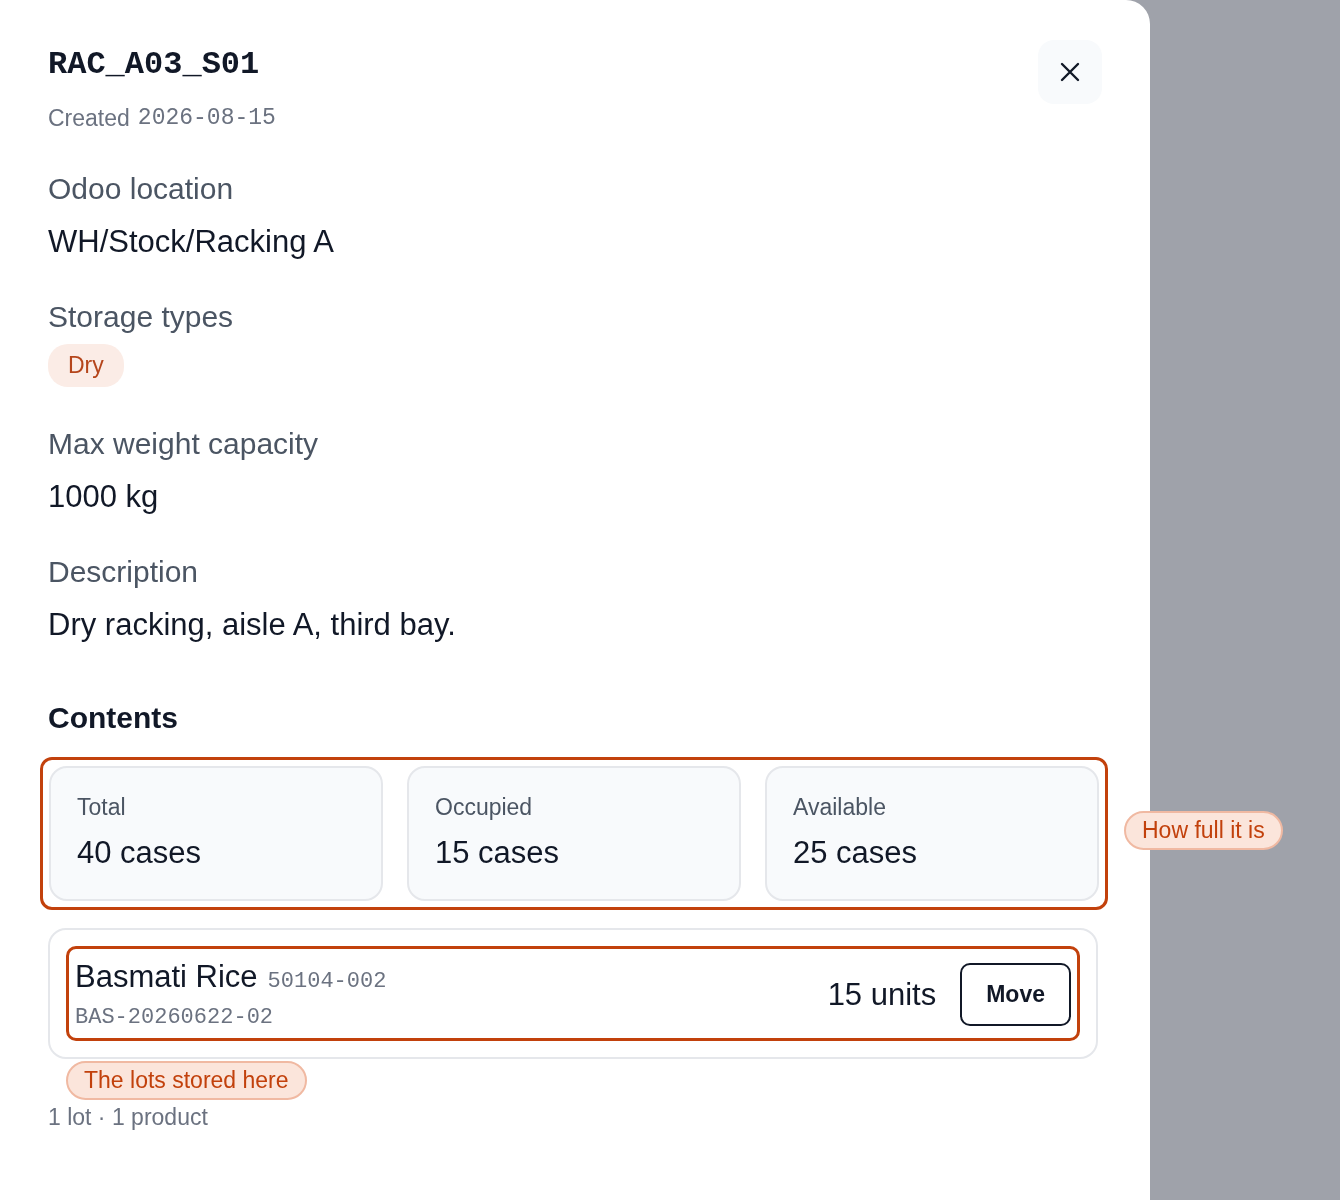 The image size is (1340, 1200). I want to click on lot-number: BAS-20260622-02, so click(175, 1017).